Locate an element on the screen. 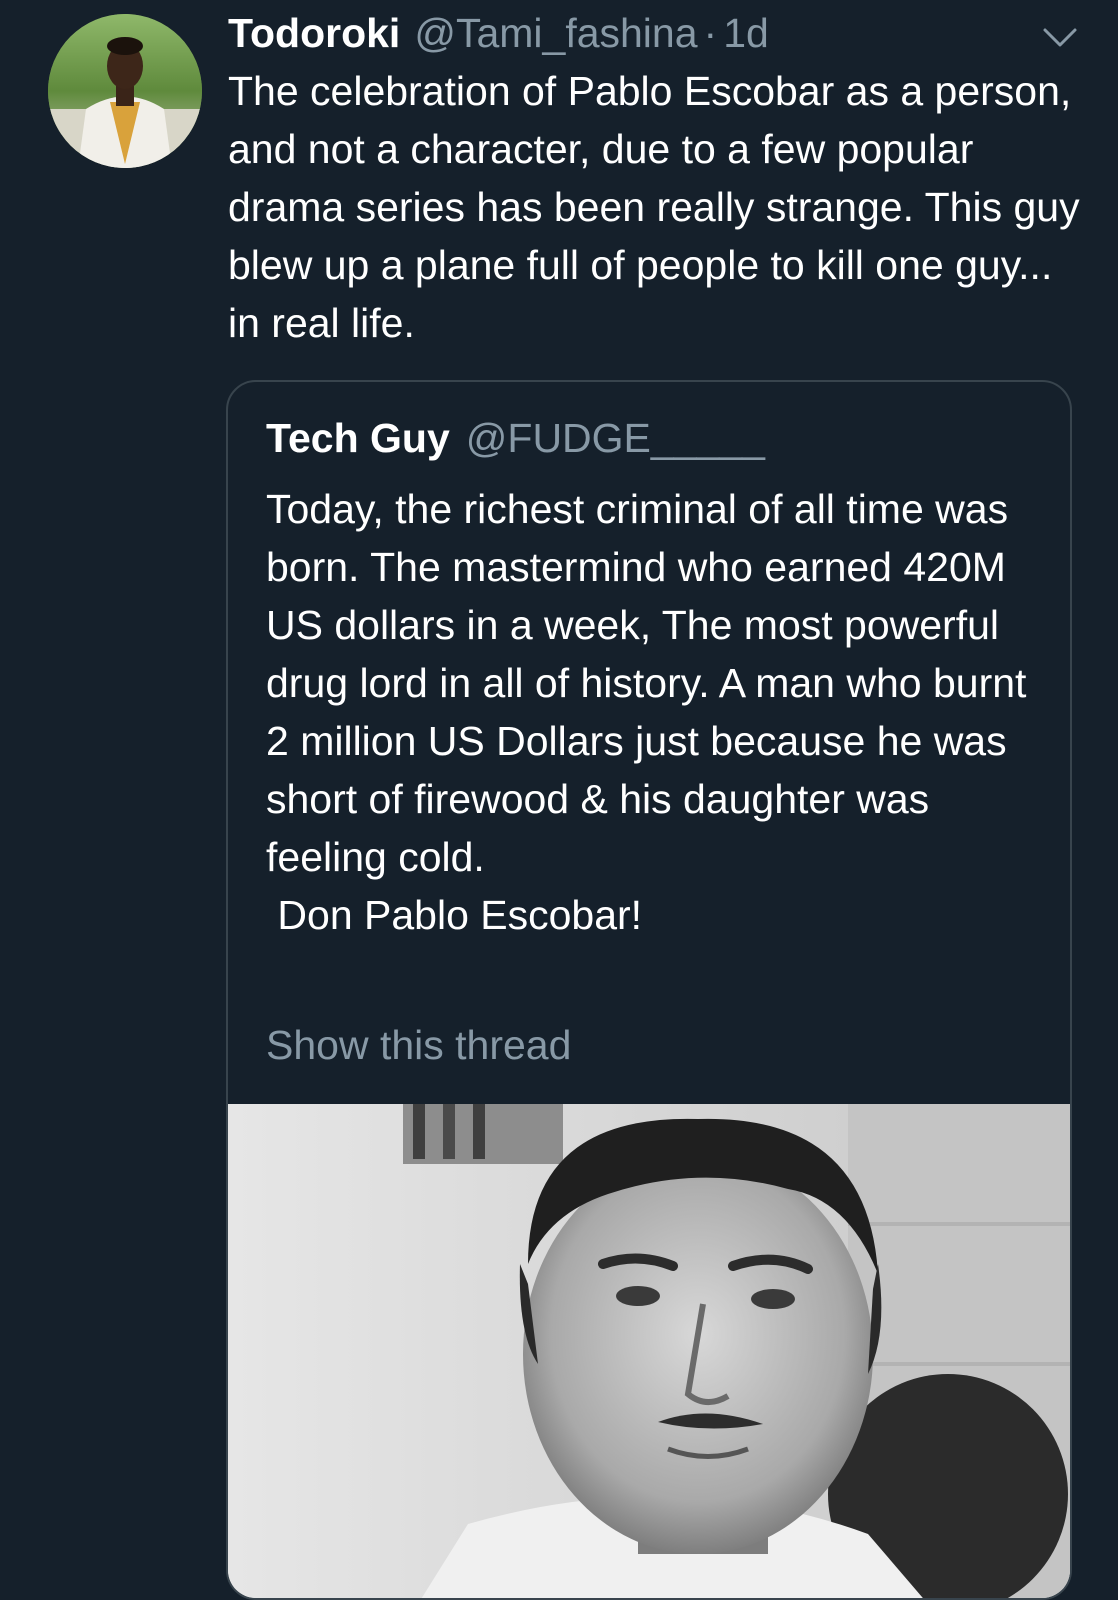 This screenshot has height=1600, width=1118. display-name: Todoroki is located at coordinates (314, 33).